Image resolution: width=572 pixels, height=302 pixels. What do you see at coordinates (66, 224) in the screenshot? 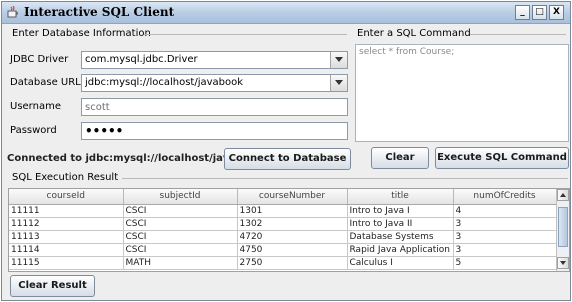
I see `table-cell: 11112` at bounding box center [66, 224].